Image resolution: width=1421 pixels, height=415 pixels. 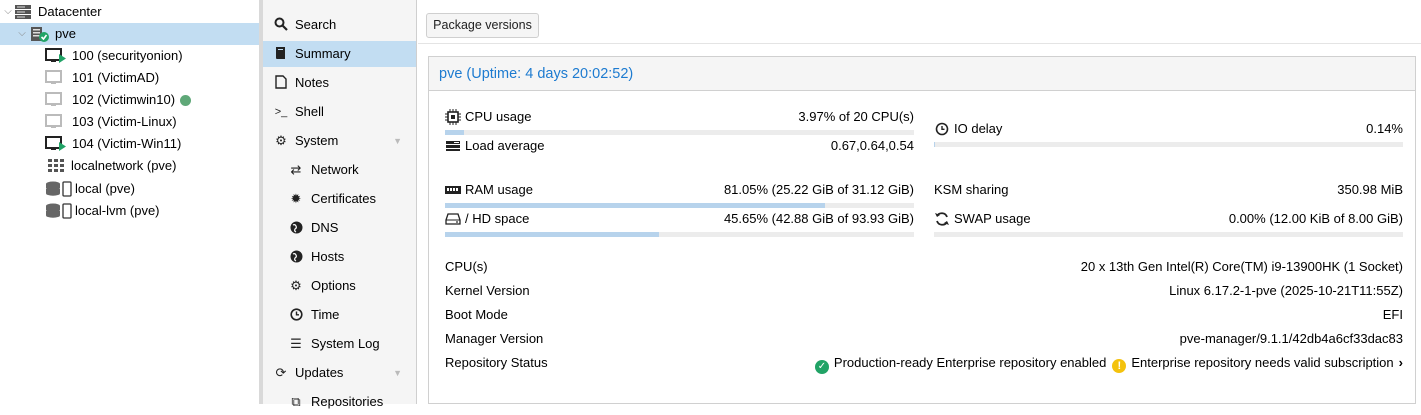 I want to click on io-delay-label: IO delay, so click(x=978, y=128).